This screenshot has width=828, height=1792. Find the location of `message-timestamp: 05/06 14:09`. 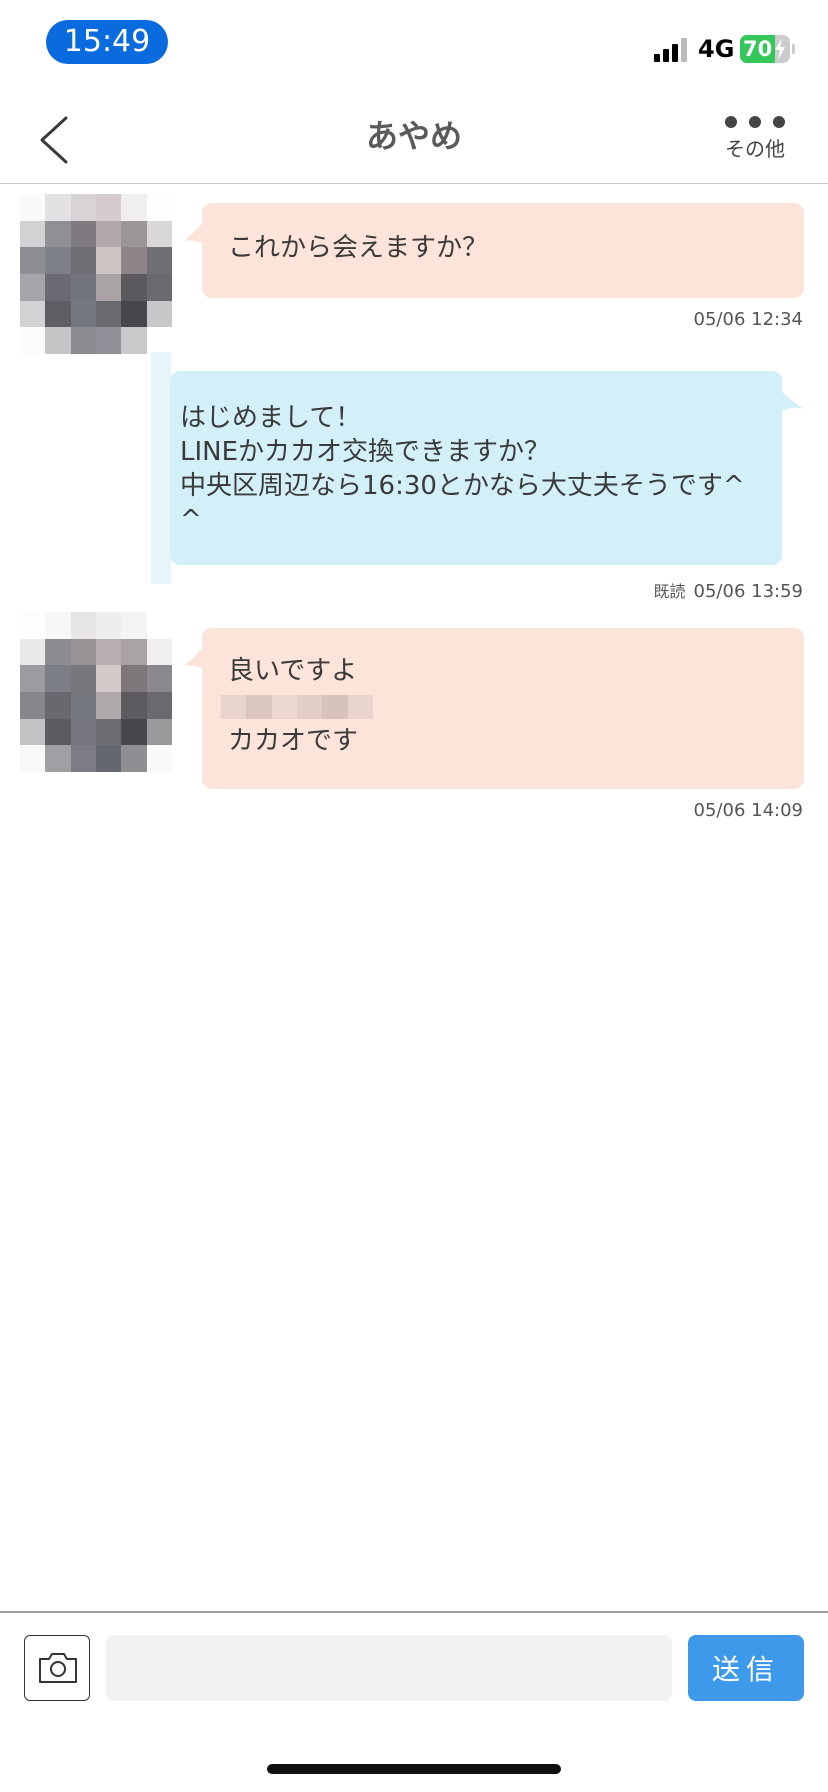

message-timestamp: 05/06 14:09 is located at coordinates (748, 811).